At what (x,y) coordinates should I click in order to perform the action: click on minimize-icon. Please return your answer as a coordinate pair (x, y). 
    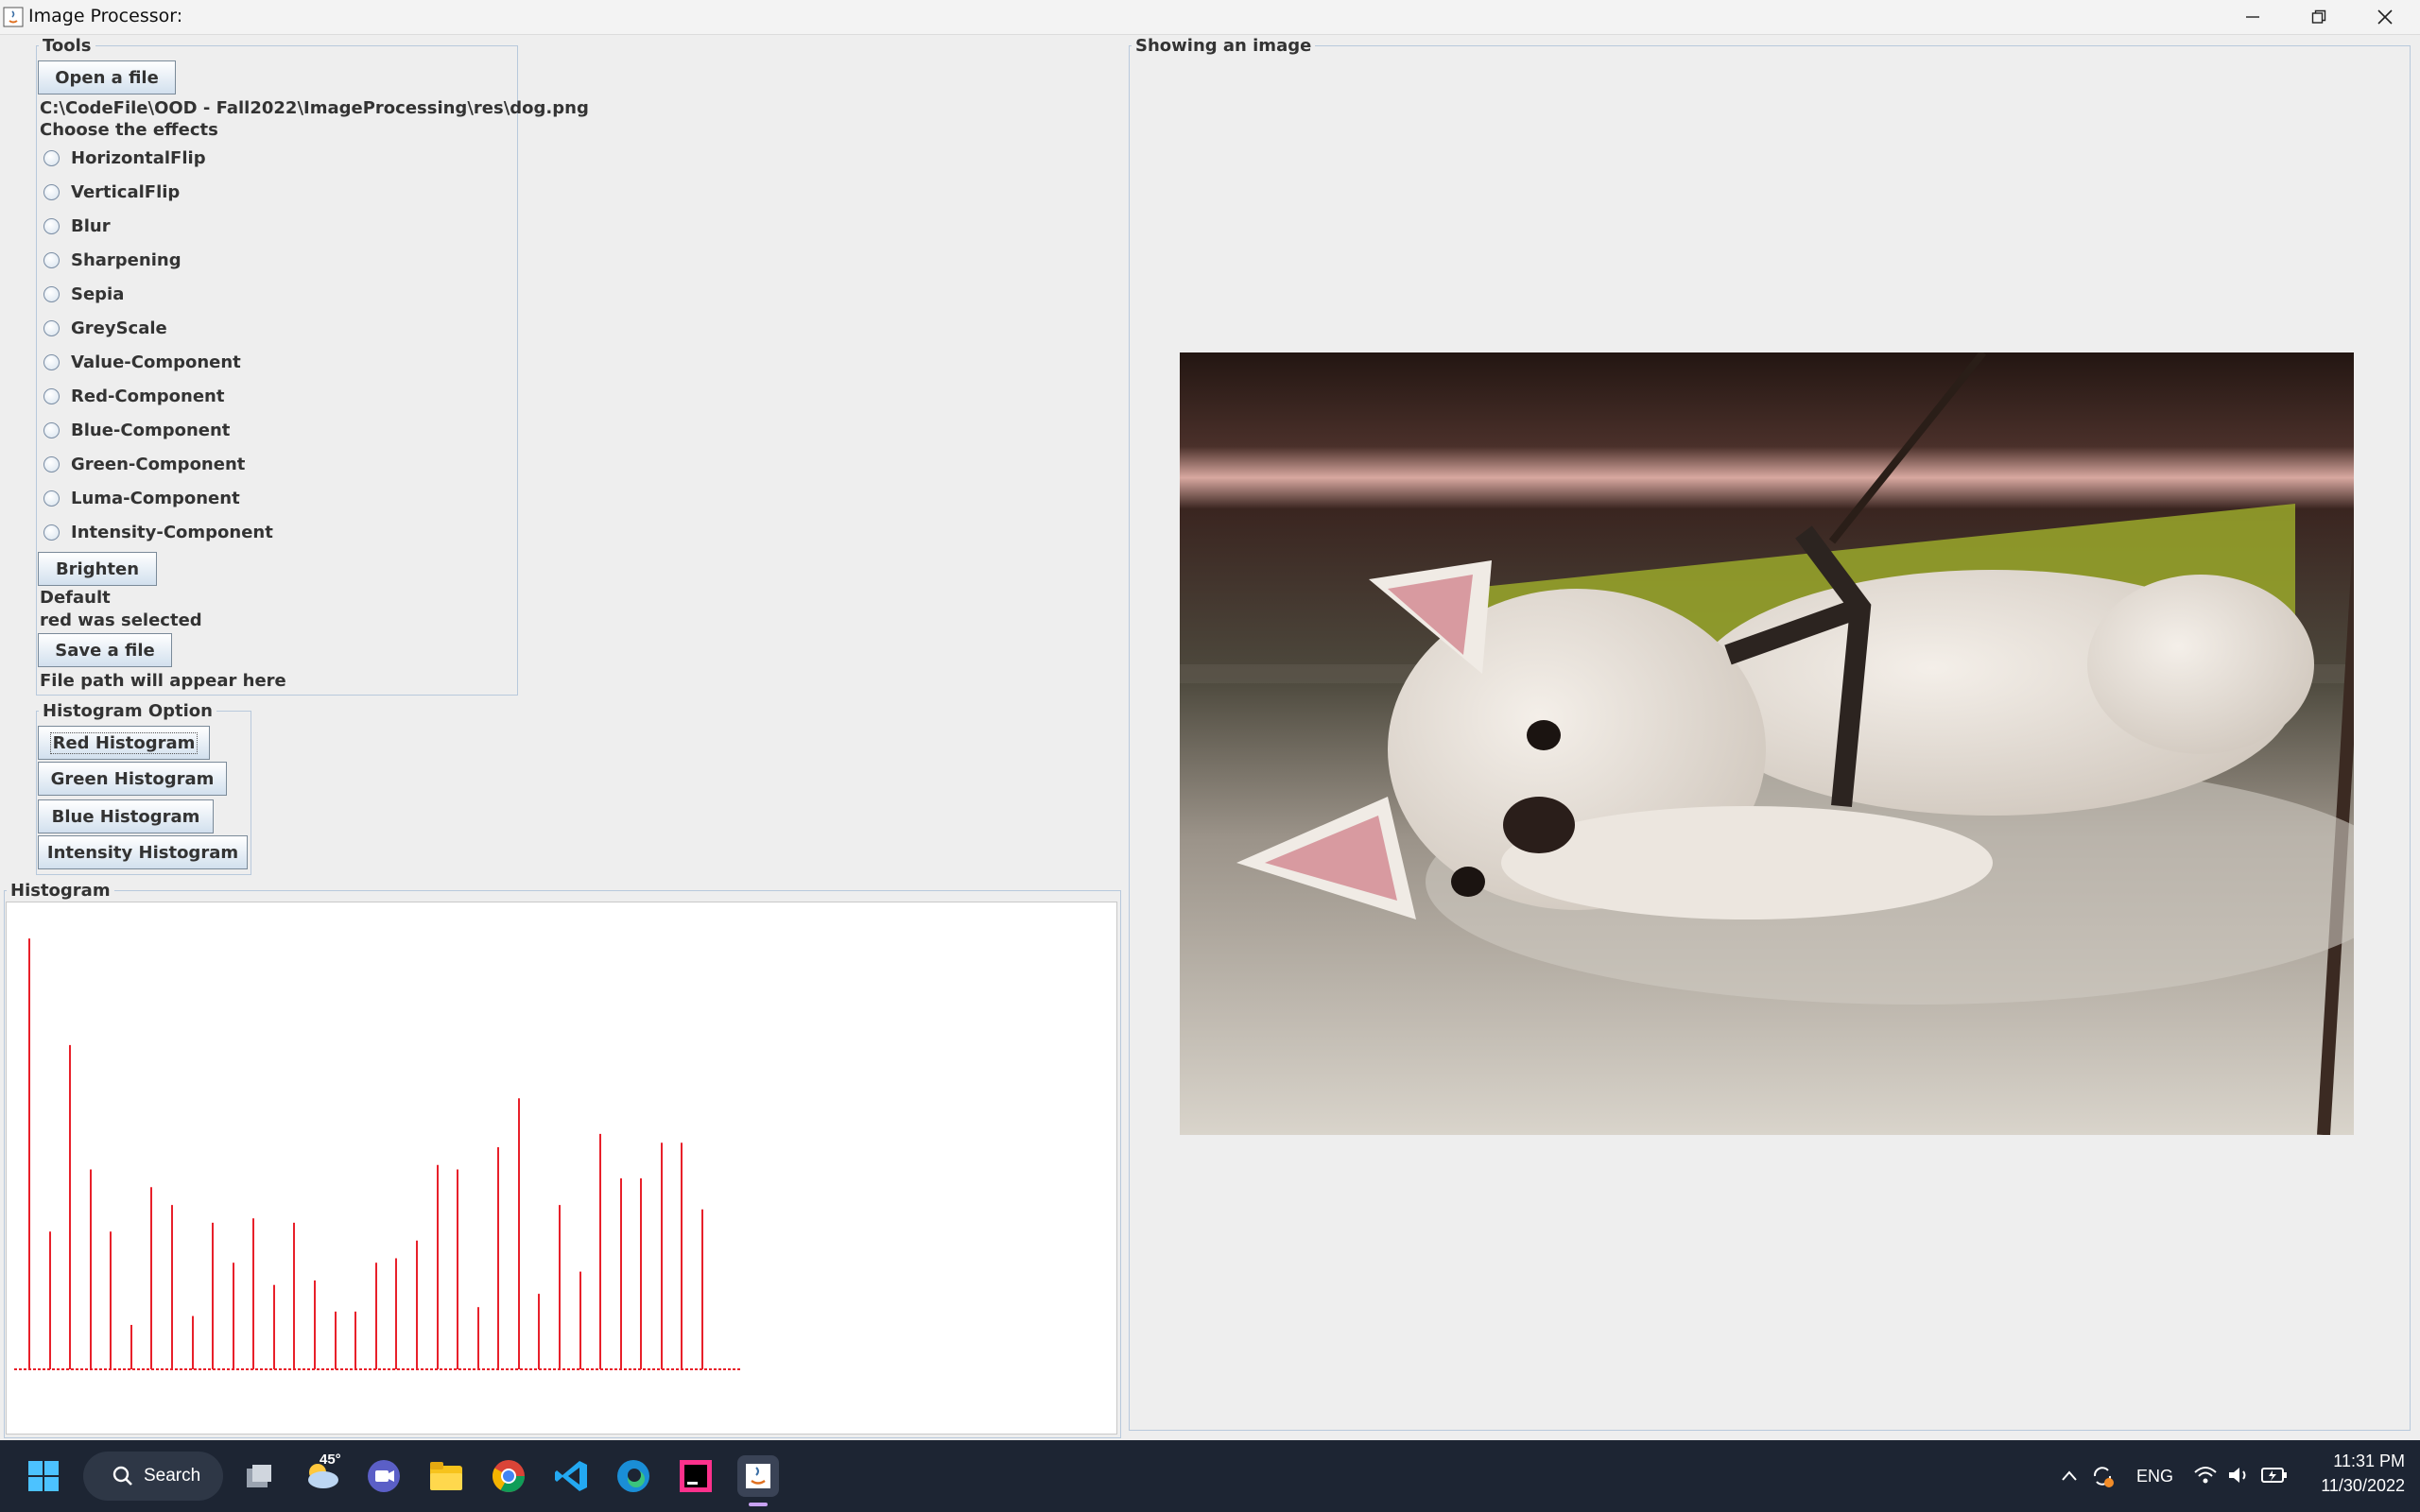
    Looking at the image, I should click on (2252, 17).